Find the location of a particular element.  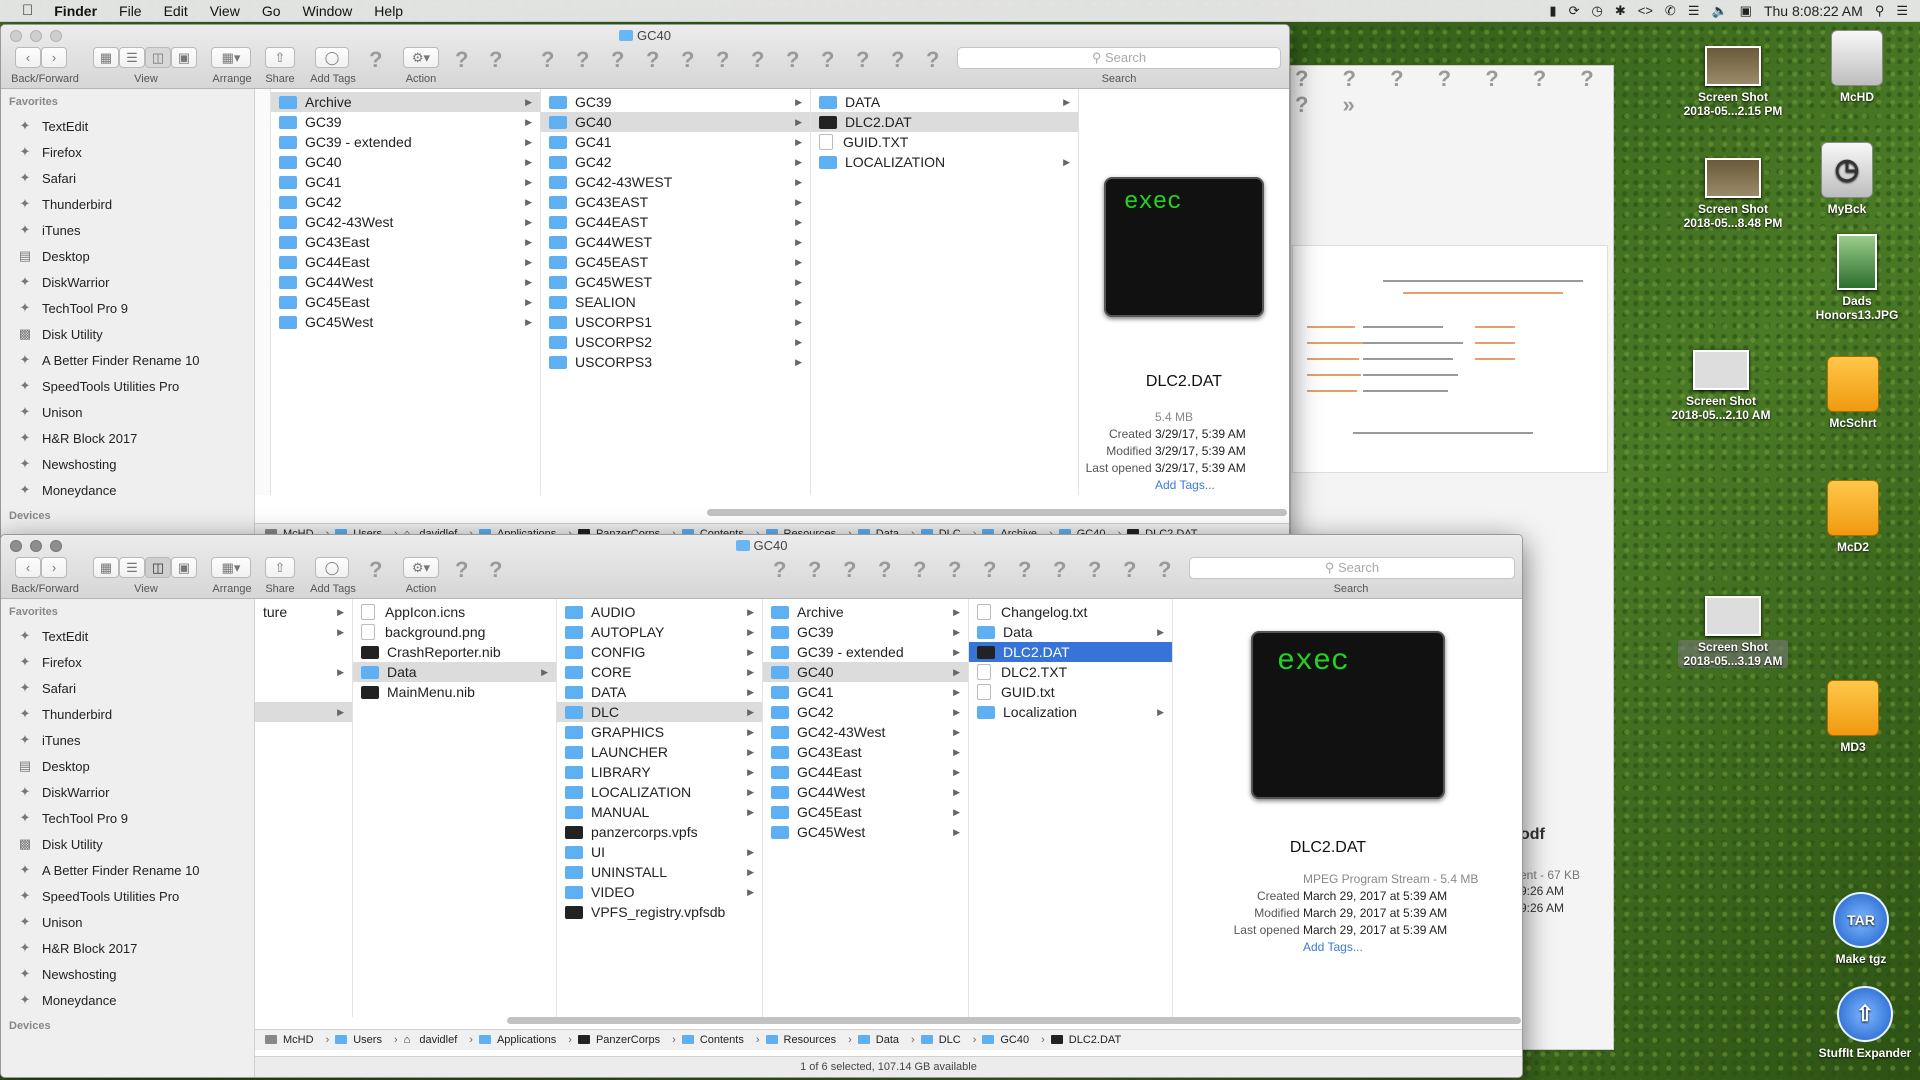

sidebar-item-hr-block: ✦ H&R Block 2017 is located at coordinates (127, 438).